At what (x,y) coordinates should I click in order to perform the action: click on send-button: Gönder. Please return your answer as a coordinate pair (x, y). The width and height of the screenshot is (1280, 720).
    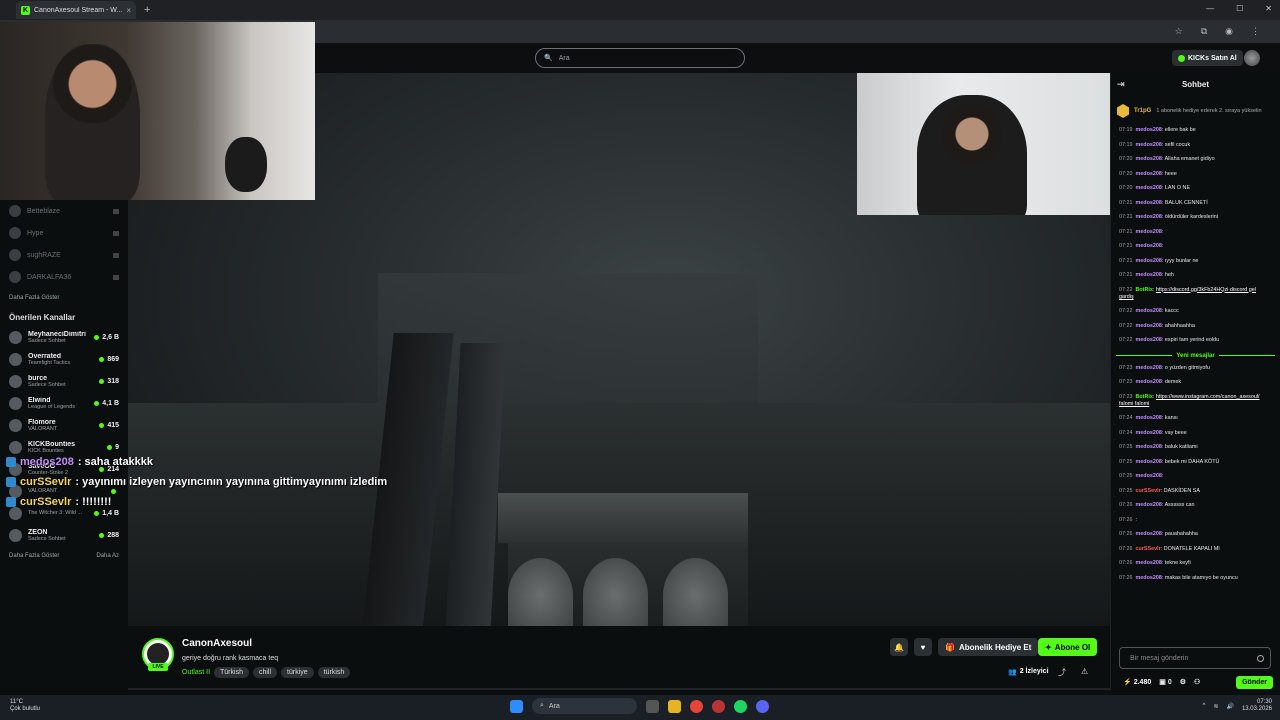
    Looking at the image, I should click on (1254, 682).